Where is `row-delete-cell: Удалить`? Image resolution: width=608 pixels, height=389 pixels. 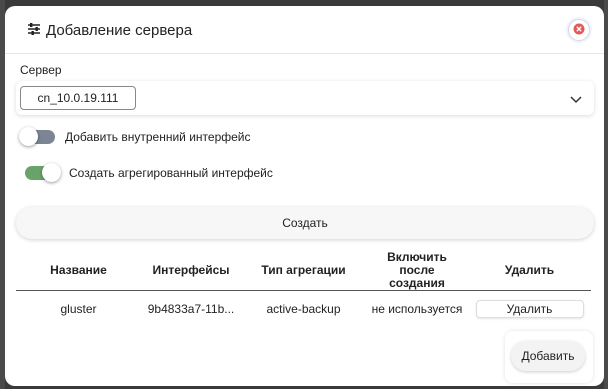
row-delete-cell: Удалить is located at coordinates (529, 309).